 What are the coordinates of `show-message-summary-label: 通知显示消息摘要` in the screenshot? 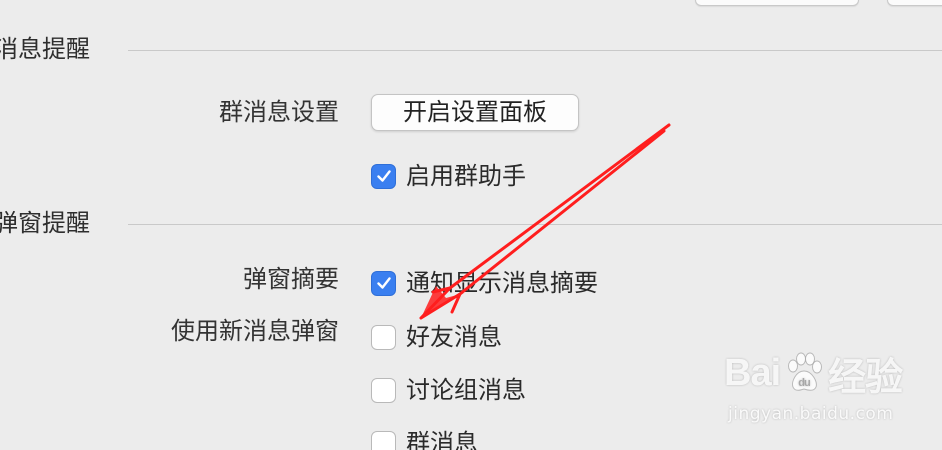 It's located at (502, 283).